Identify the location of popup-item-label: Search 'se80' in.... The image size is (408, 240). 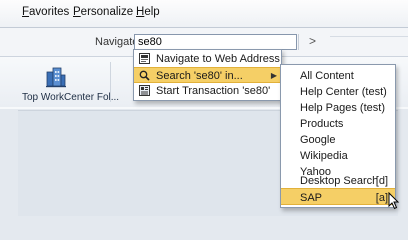
(199, 76).